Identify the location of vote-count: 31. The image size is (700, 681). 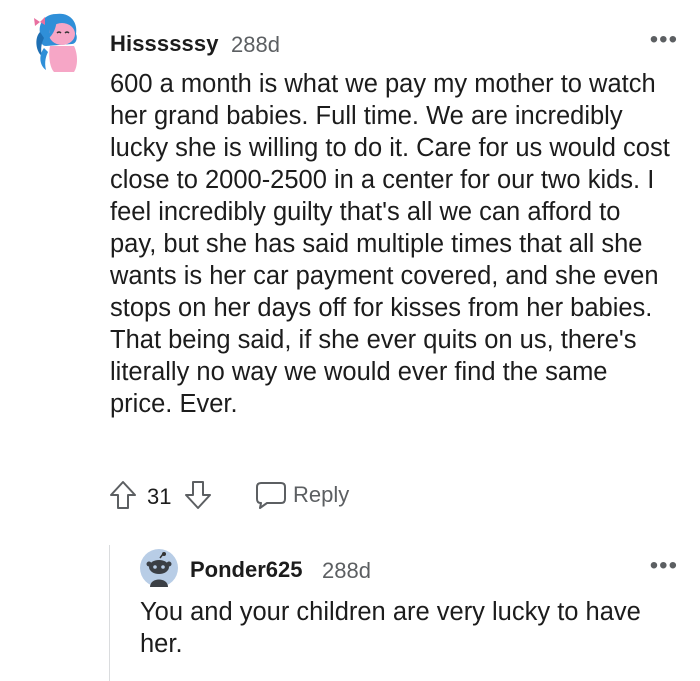
(159, 496).